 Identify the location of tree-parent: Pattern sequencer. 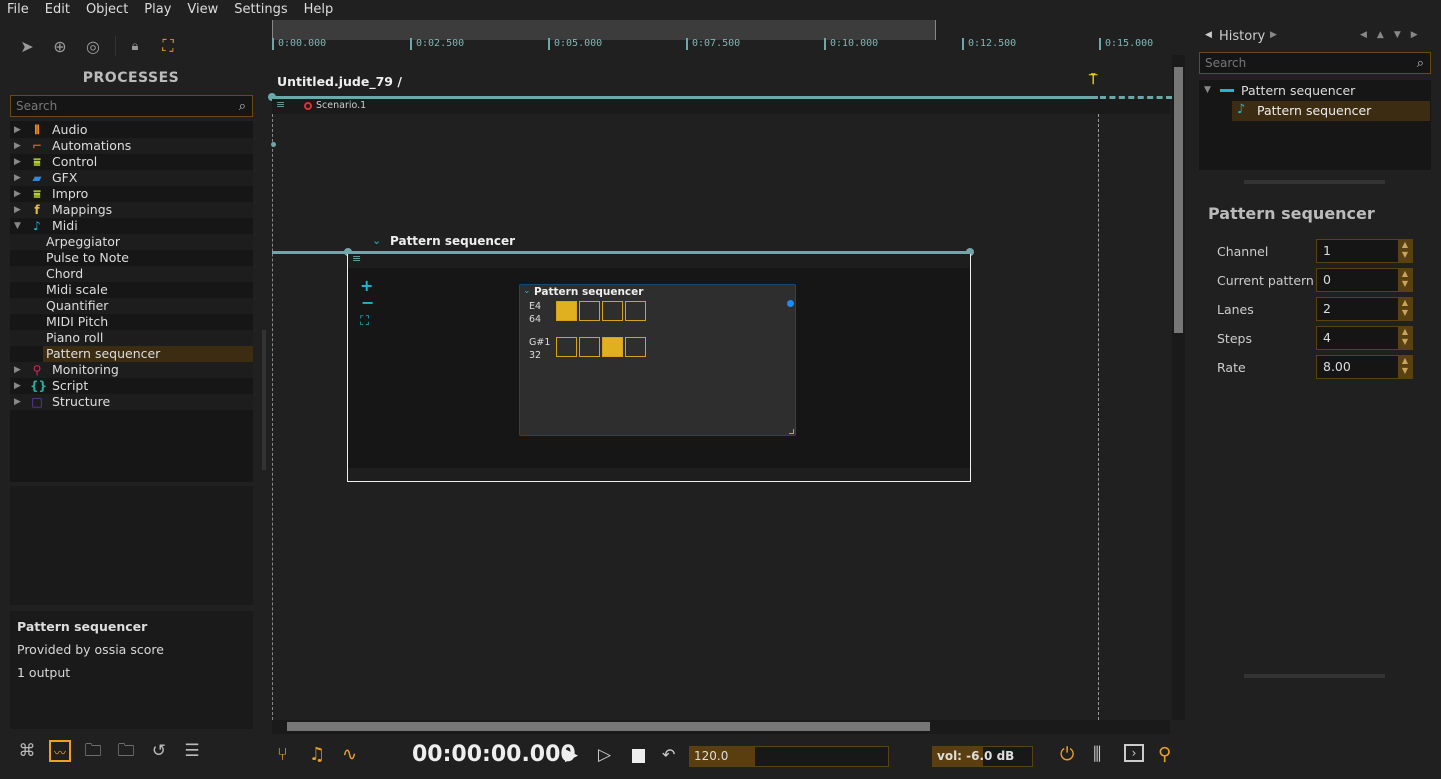
(1298, 90).